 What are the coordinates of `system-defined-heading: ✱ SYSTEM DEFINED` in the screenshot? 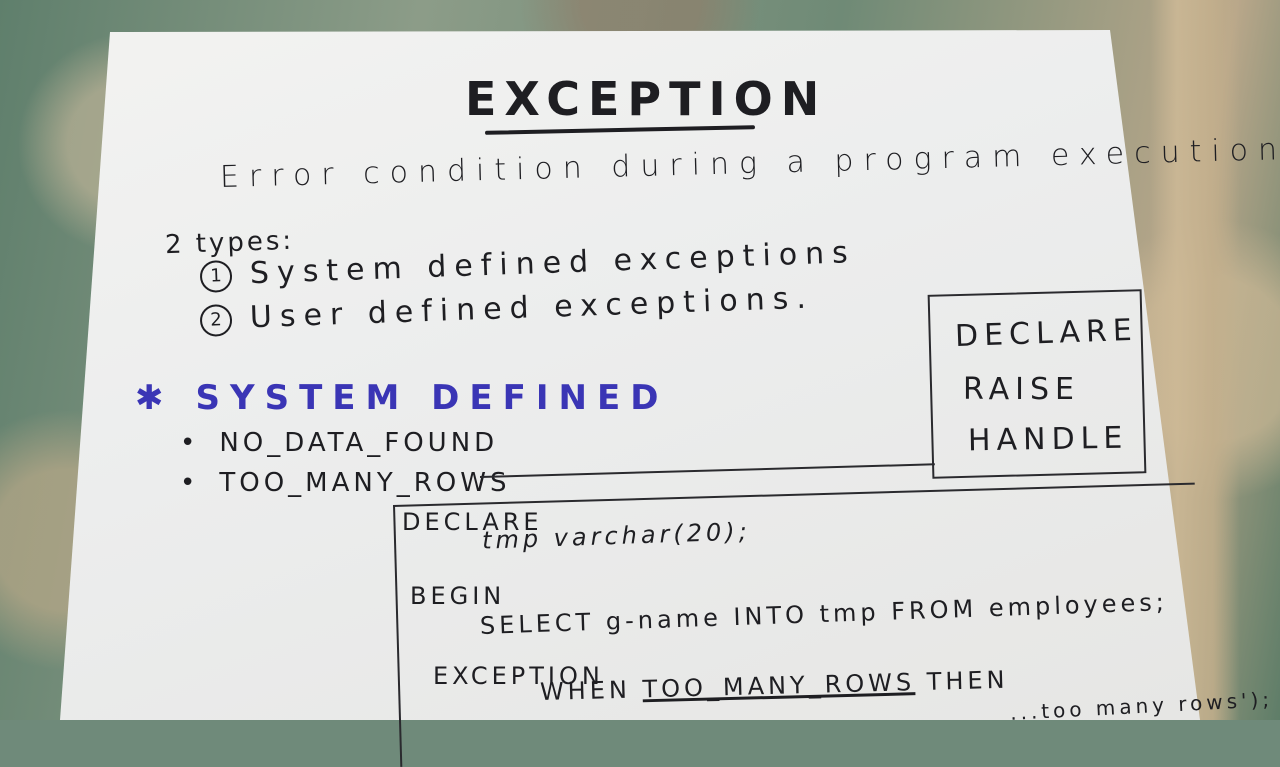 It's located at (401, 398).